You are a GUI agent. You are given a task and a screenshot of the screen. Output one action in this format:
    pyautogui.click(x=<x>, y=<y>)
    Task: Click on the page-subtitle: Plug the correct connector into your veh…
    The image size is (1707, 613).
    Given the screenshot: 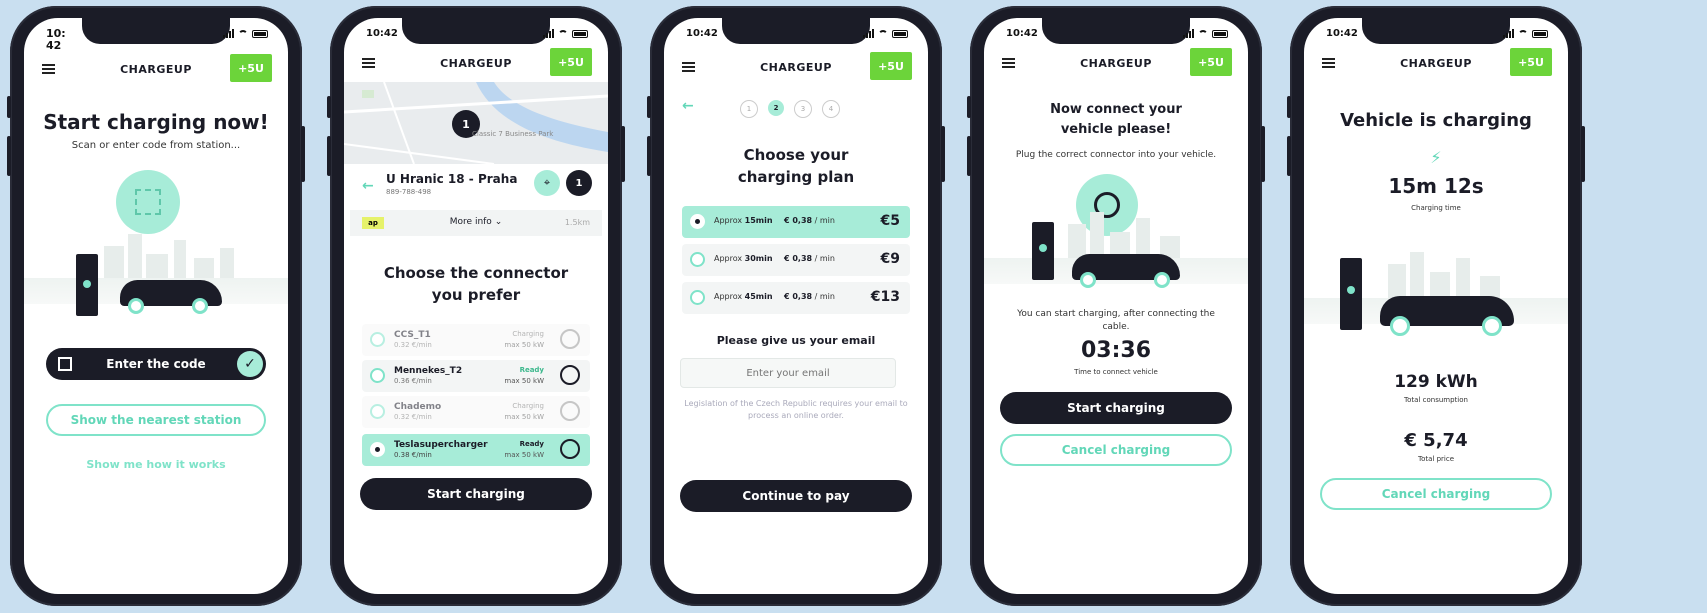 What is the action you would take?
    pyautogui.click(x=1116, y=155)
    